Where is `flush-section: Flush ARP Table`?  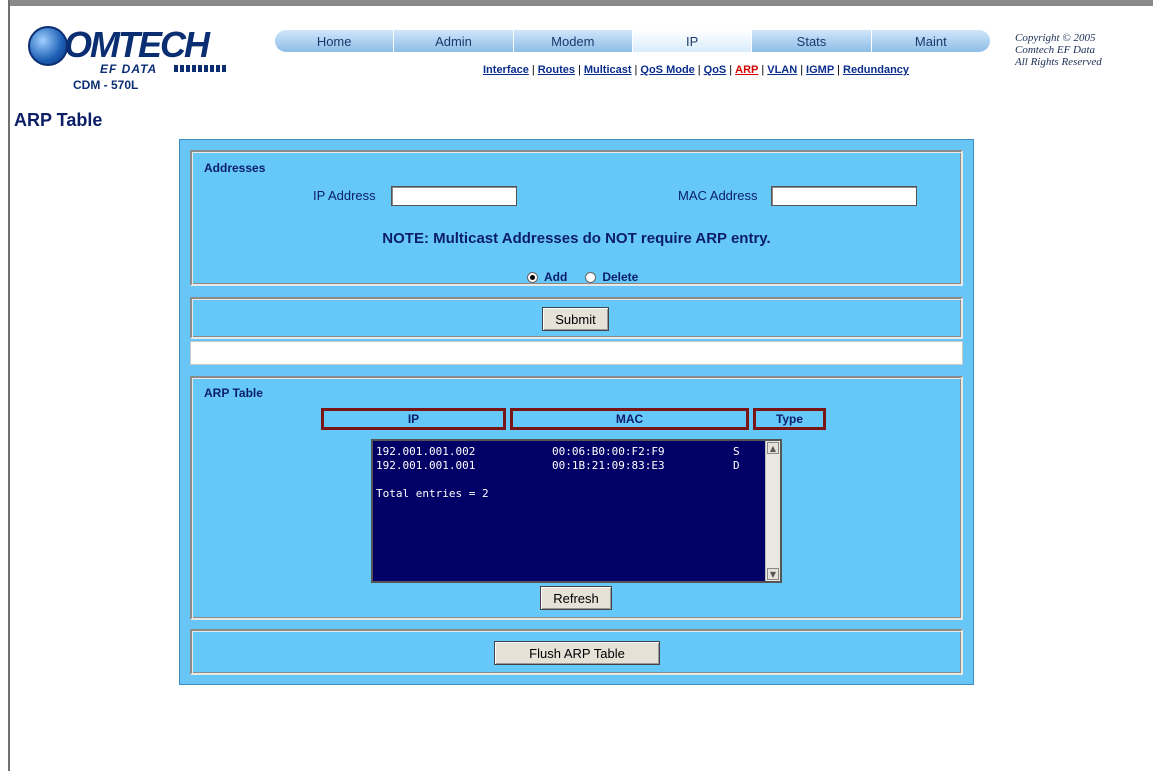 flush-section: Flush ARP Table is located at coordinates (576, 652).